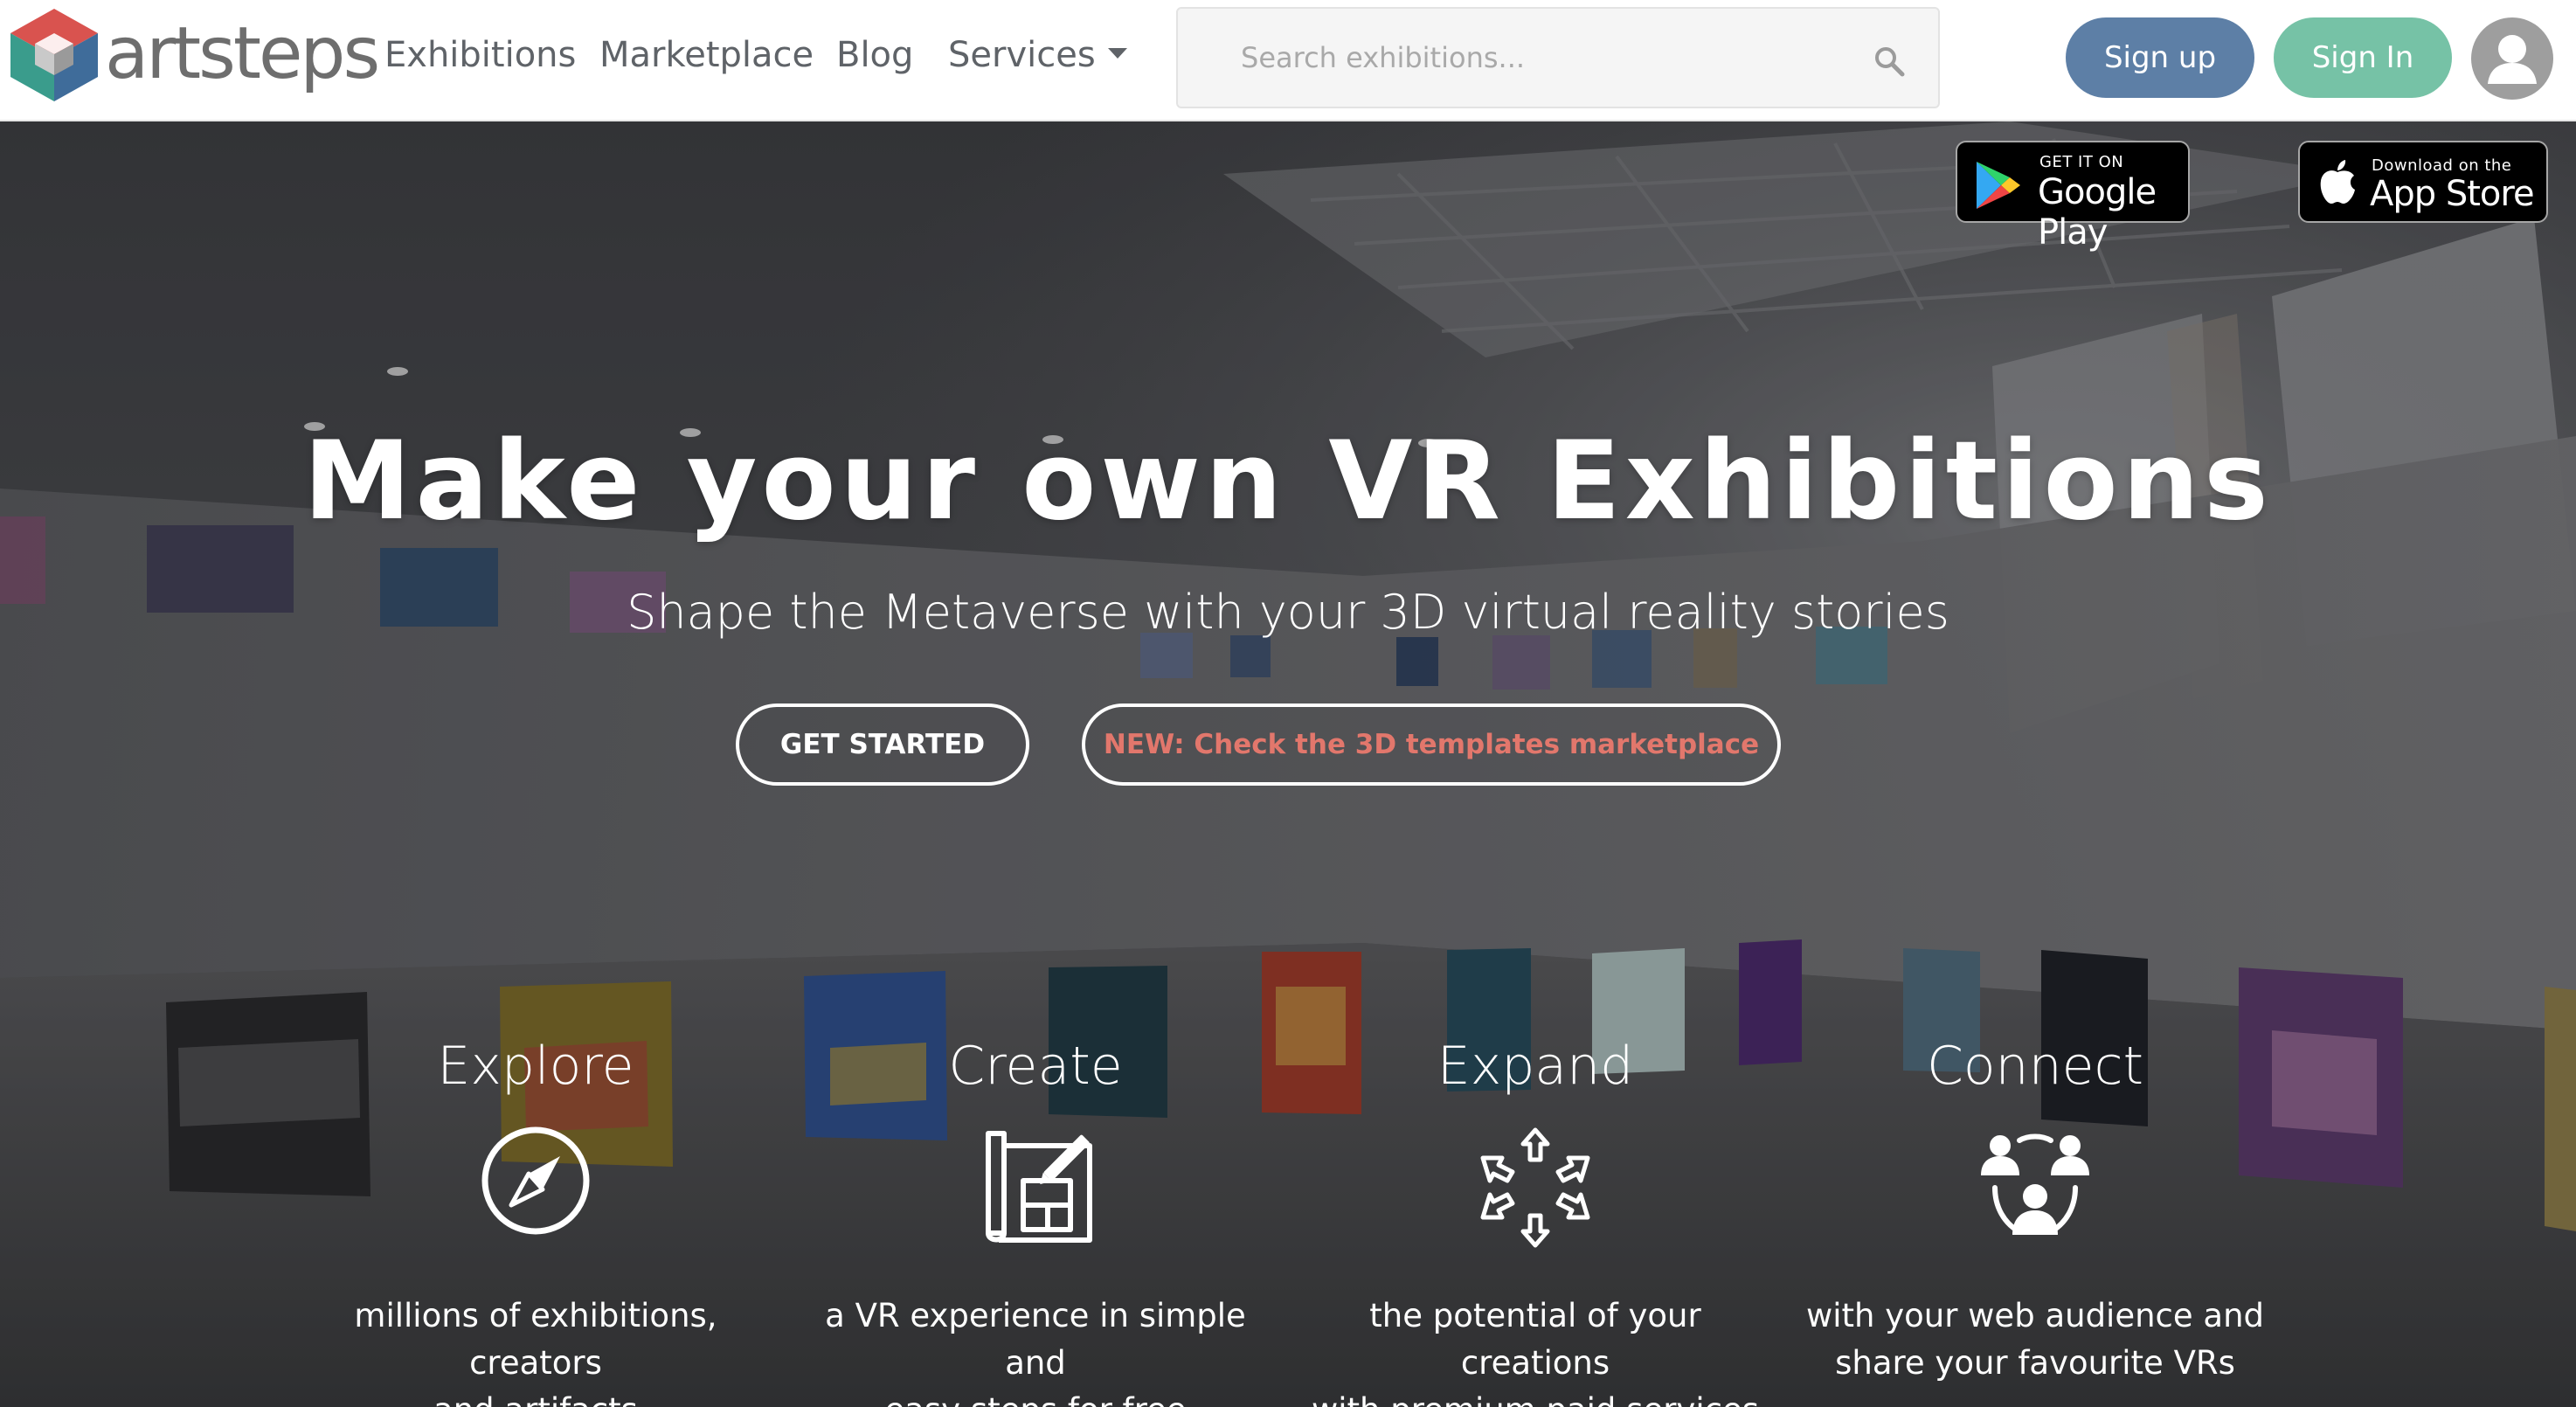 Image resolution: width=2576 pixels, height=1407 pixels. I want to click on brand-name: artsteps, so click(242, 53).